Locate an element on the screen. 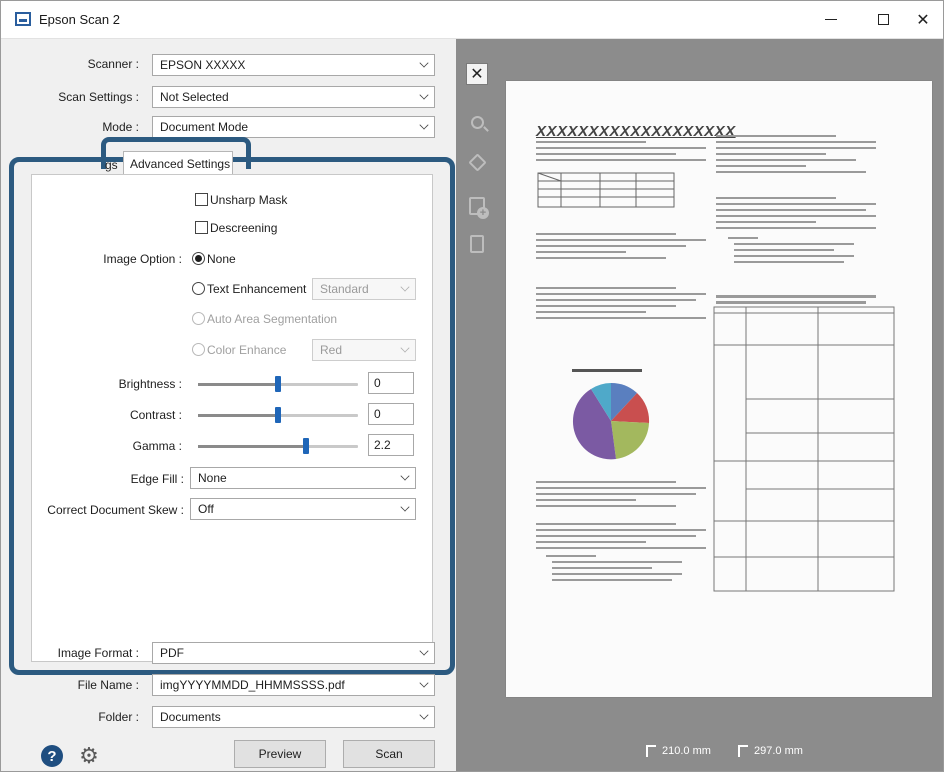 Image resolution: width=944 pixels, height=772 pixels. option-none-radio is located at coordinates (198, 258).